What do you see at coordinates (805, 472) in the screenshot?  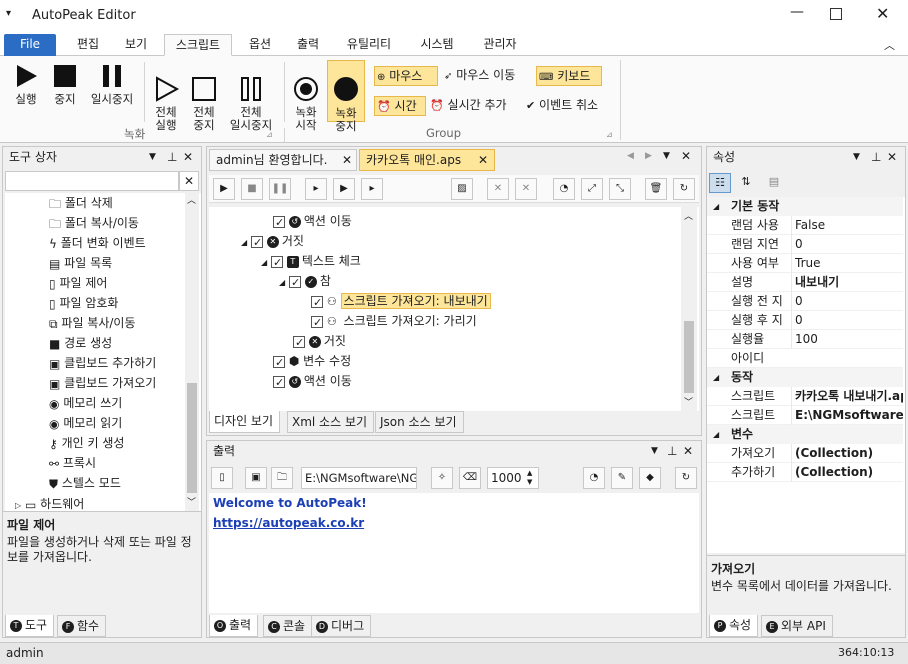 I see `prop-add-vars: 추가하기 (Collection)` at bounding box center [805, 472].